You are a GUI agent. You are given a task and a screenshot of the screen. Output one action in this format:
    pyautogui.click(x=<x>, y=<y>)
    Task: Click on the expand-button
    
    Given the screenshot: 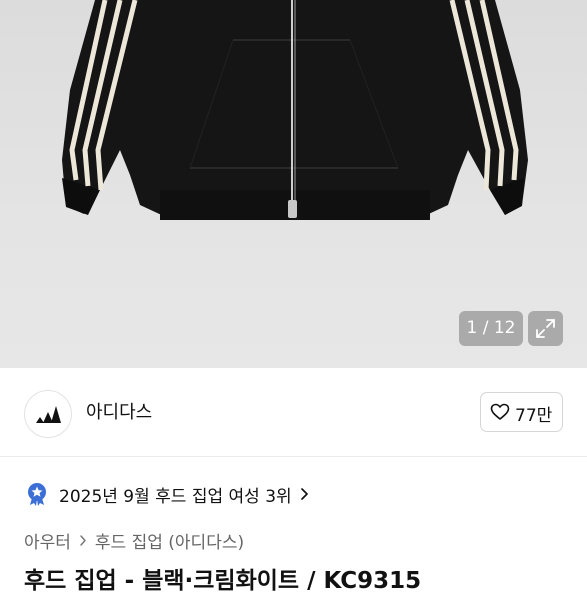 What is the action you would take?
    pyautogui.click(x=545, y=328)
    